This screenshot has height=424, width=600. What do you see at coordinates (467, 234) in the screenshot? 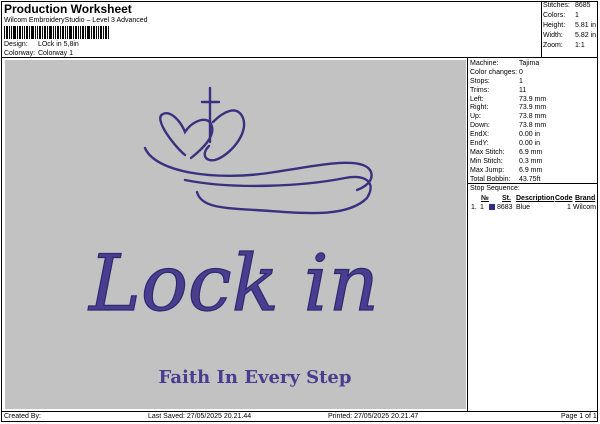
I see `panel-divider` at bounding box center [467, 234].